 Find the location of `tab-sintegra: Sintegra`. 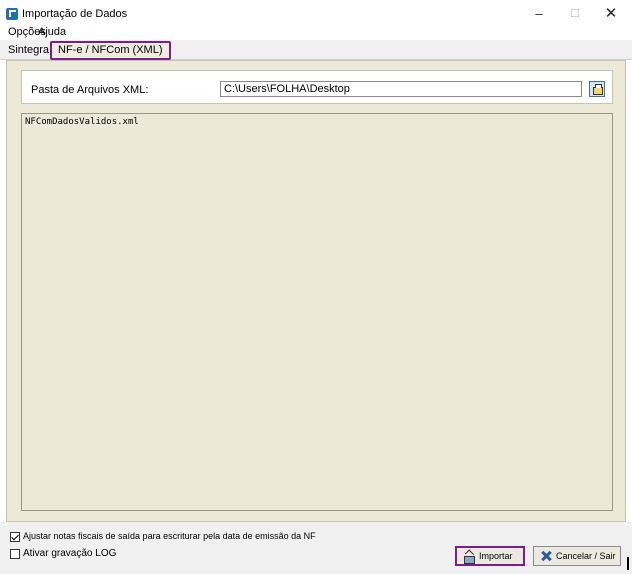

tab-sintegra: Sintegra is located at coordinates (28, 50).